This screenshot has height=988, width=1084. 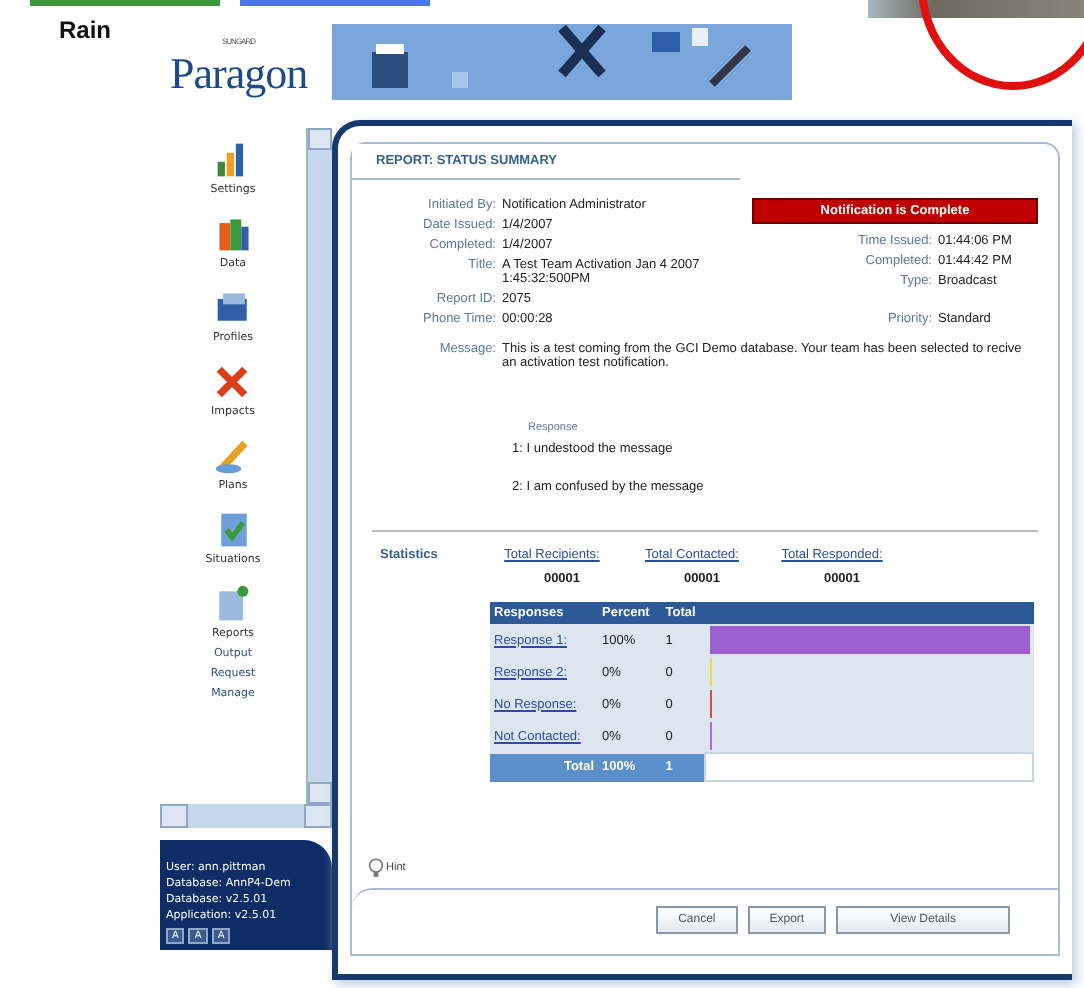 I want to click on books-icon, so click(x=233, y=234).